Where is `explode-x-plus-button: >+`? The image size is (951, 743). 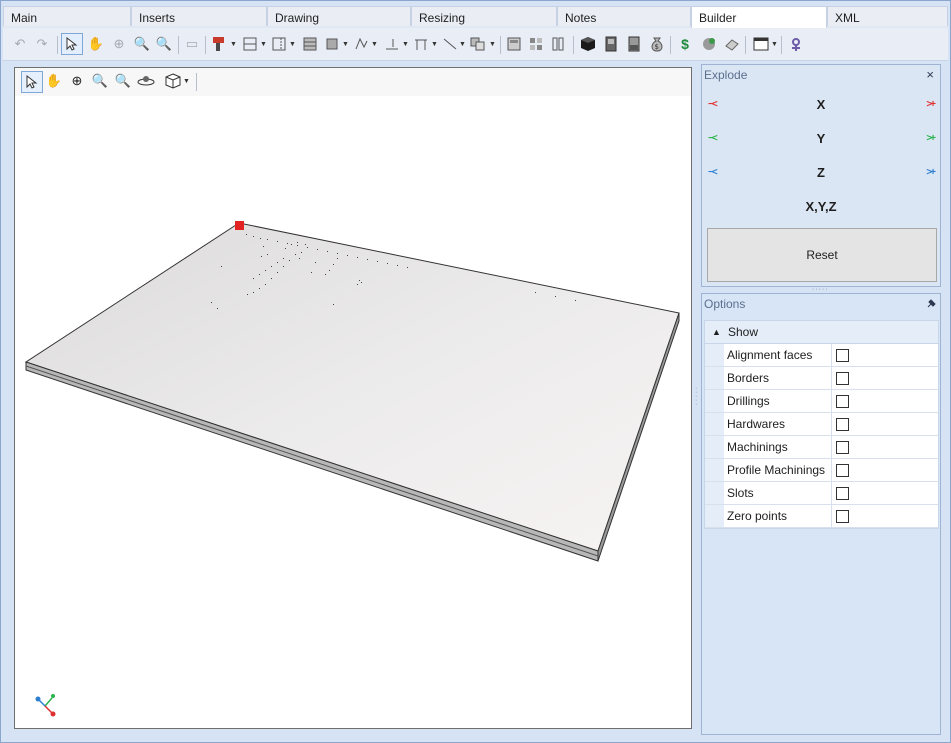
explode-x-plus-button: >+ is located at coordinates (931, 104).